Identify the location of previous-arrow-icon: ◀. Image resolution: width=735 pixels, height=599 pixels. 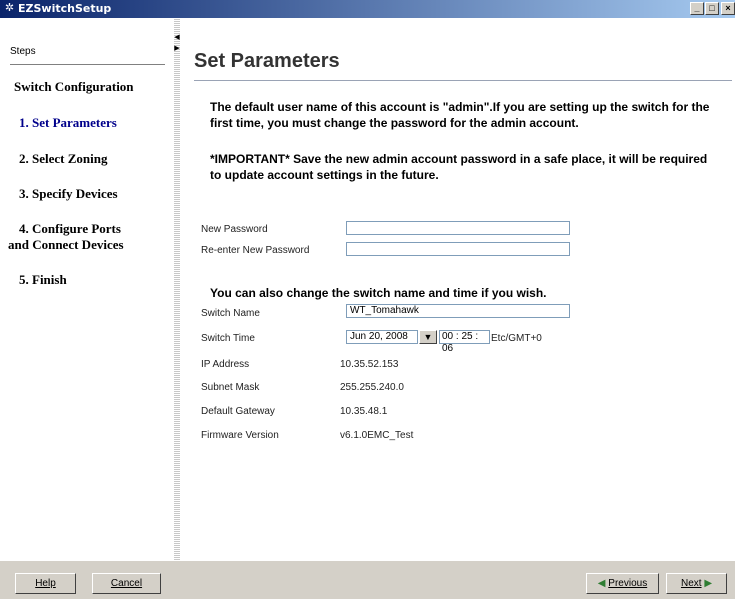
(601, 583).